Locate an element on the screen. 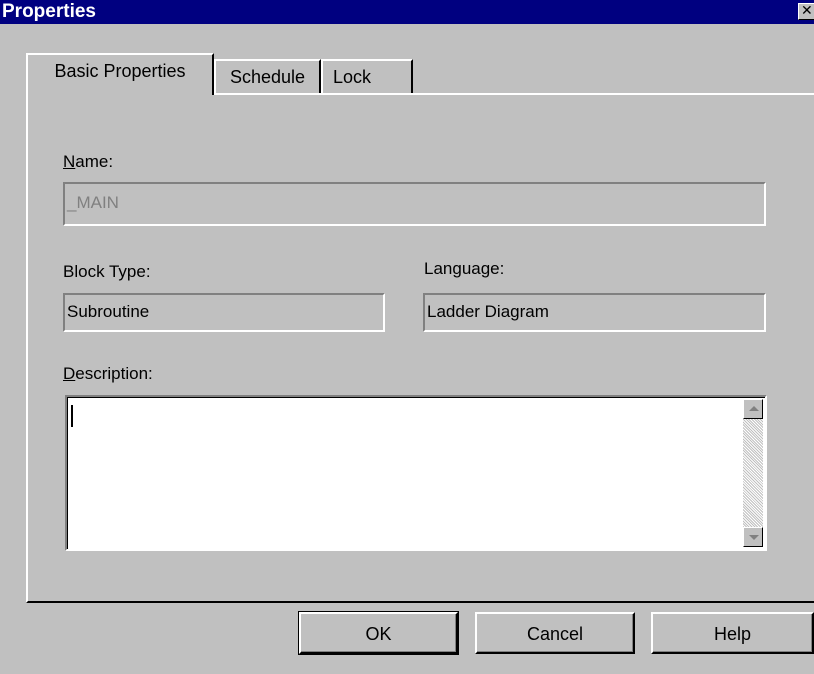 The height and width of the screenshot is (674, 814). description-label: Description: is located at coordinates (108, 373).